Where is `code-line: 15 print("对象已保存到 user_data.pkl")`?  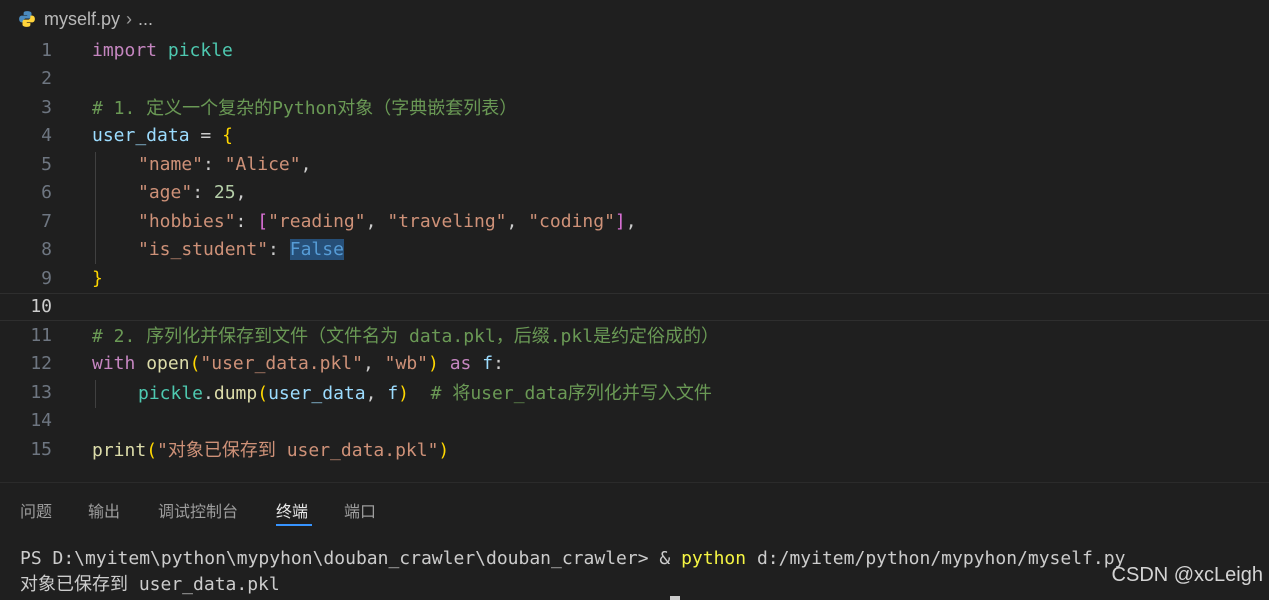 code-line: 15 print("对象已保存到 user_data.pkl") is located at coordinates (634, 449).